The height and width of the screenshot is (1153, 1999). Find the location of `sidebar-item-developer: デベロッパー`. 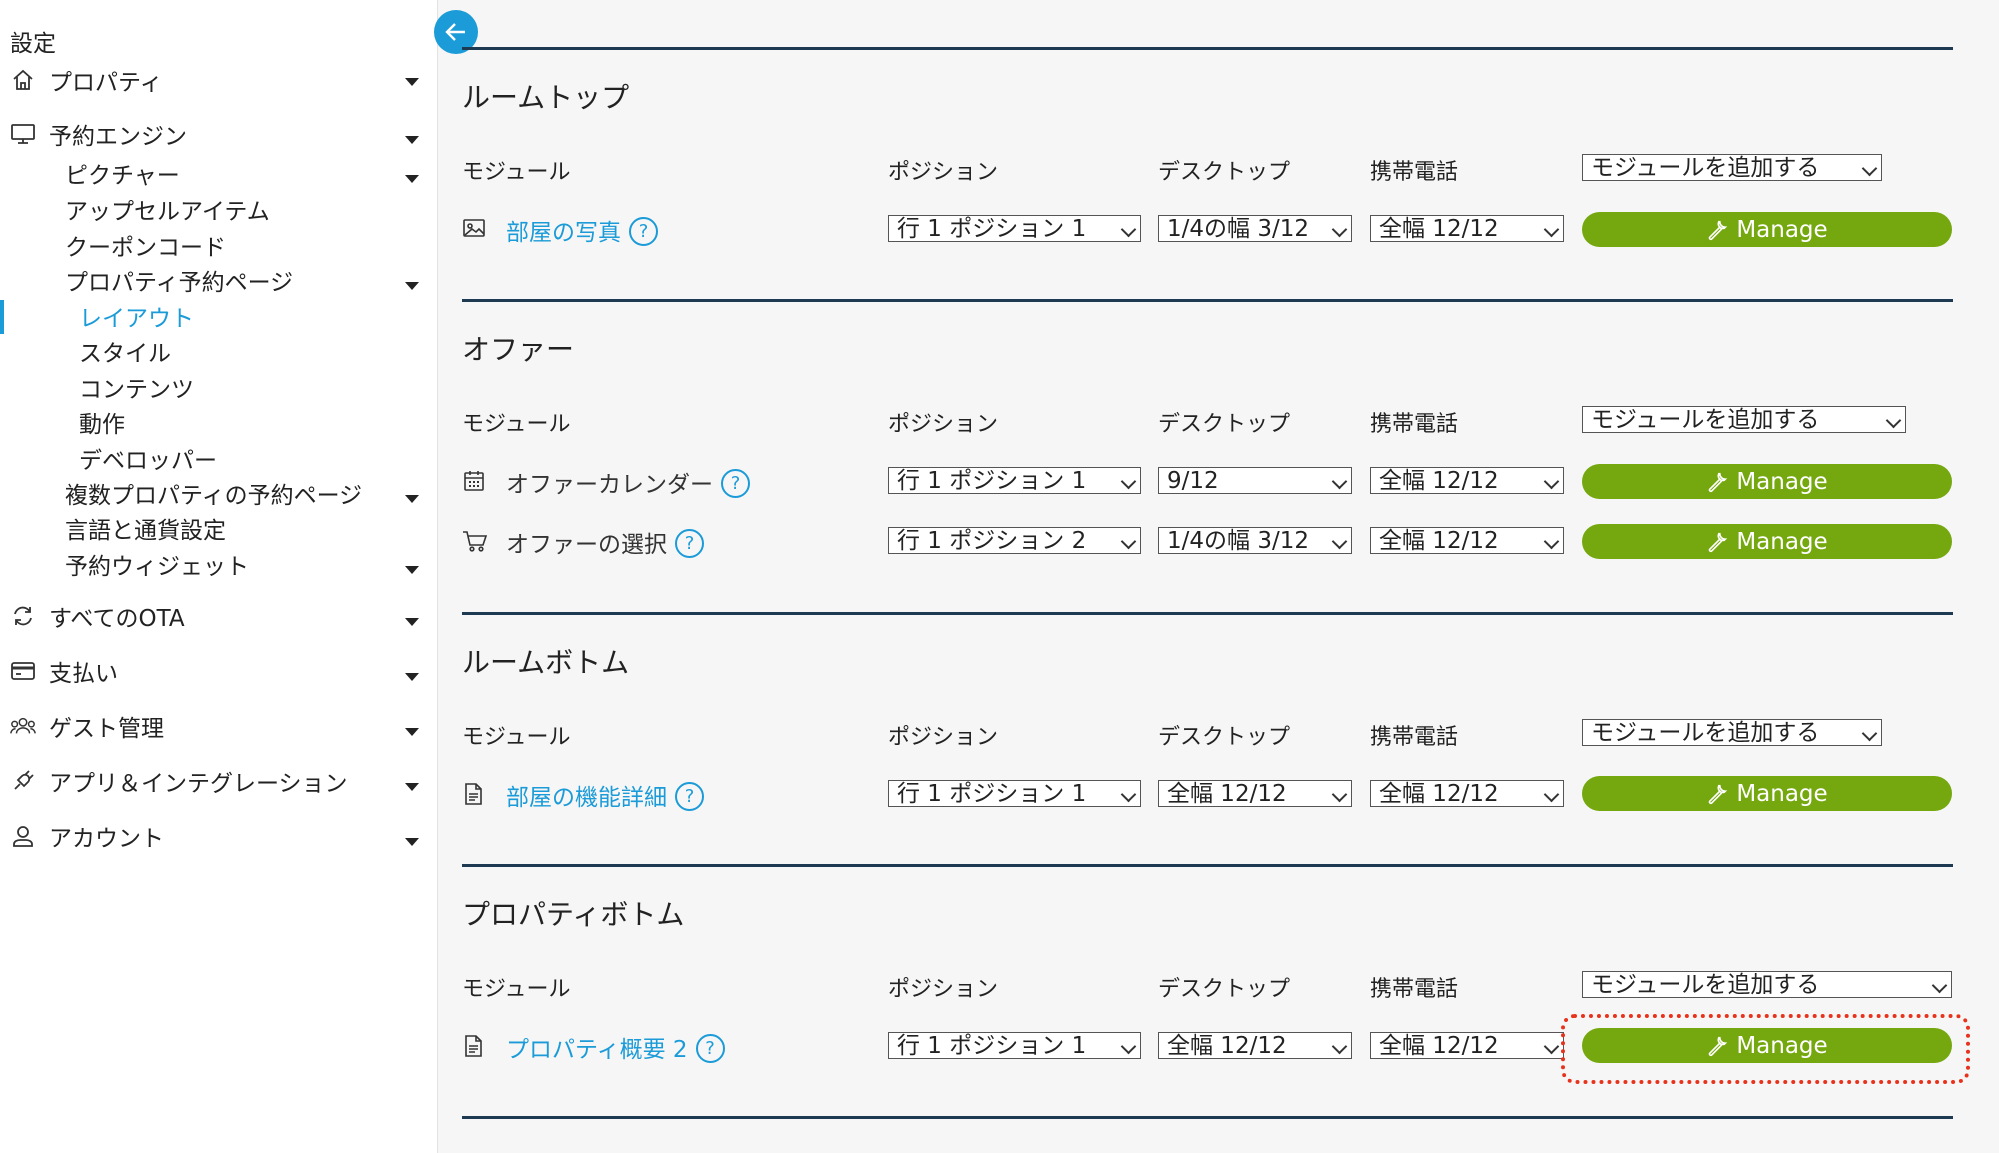

sidebar-item-developer: デベロッパー is located at coordinates (218, 458).